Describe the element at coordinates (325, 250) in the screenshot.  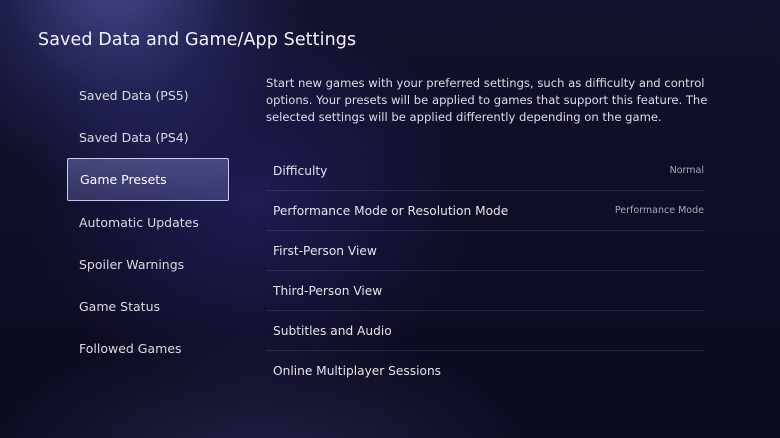
I see `setting-label: First-Person View` at that location.